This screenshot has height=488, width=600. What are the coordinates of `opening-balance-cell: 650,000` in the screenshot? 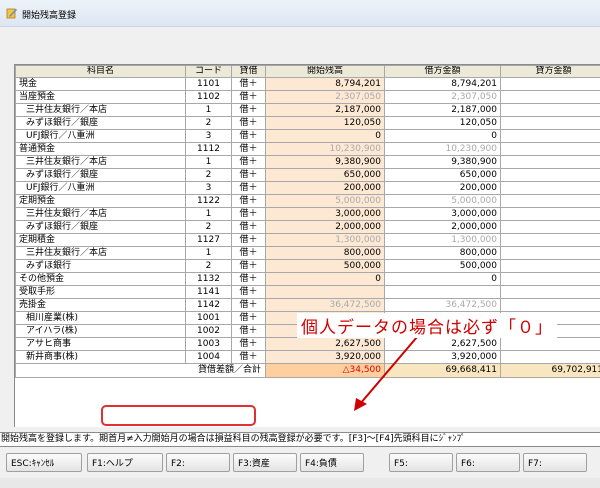 It's located at (325, 175).